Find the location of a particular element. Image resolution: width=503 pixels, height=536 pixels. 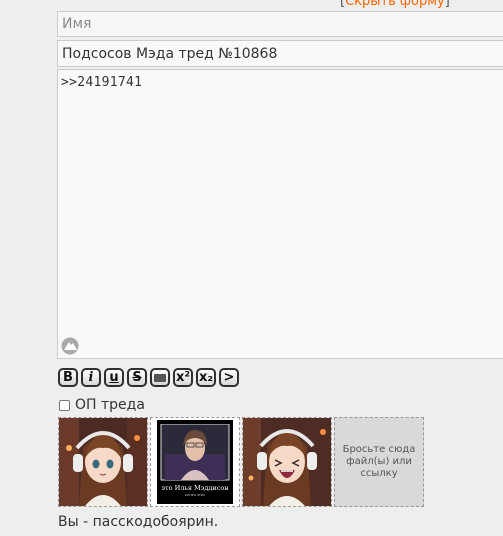

person-photo is located at coordinates (195, 452).